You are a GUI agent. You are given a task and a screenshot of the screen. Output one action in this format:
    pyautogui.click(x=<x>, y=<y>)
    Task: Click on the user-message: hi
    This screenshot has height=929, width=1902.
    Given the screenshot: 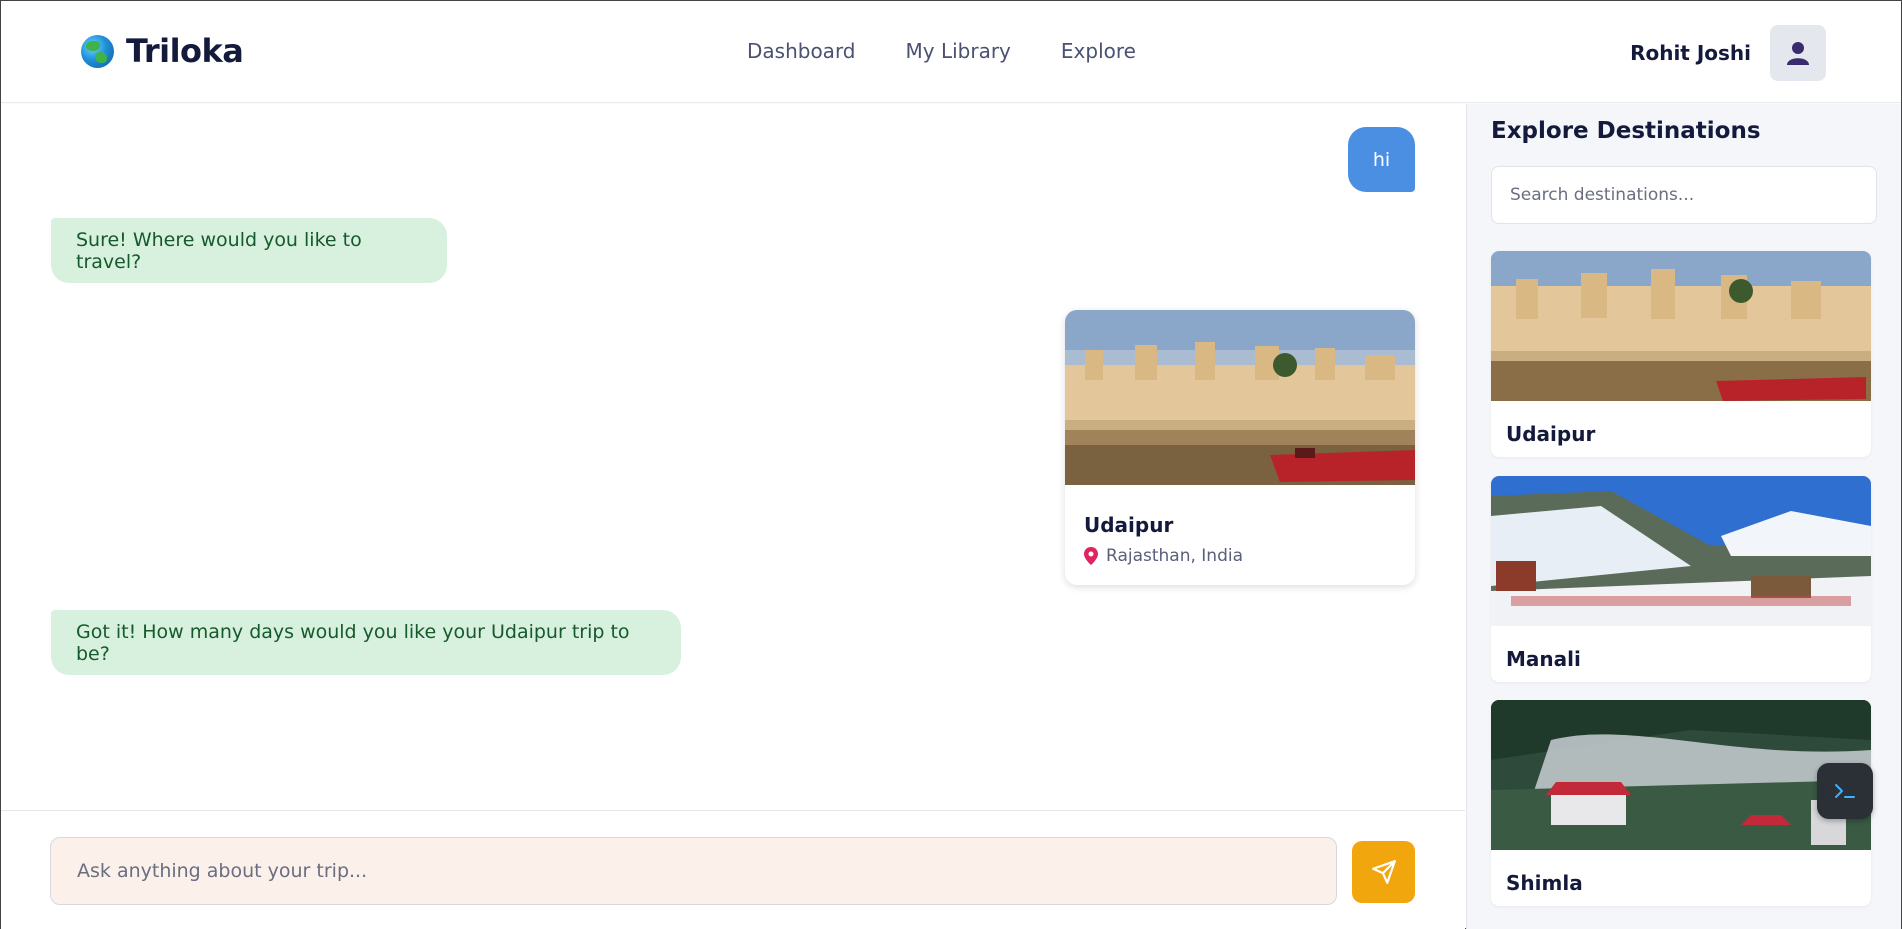 What is the action you would take?
    pyautogui.click(x=1381, y=159)
    